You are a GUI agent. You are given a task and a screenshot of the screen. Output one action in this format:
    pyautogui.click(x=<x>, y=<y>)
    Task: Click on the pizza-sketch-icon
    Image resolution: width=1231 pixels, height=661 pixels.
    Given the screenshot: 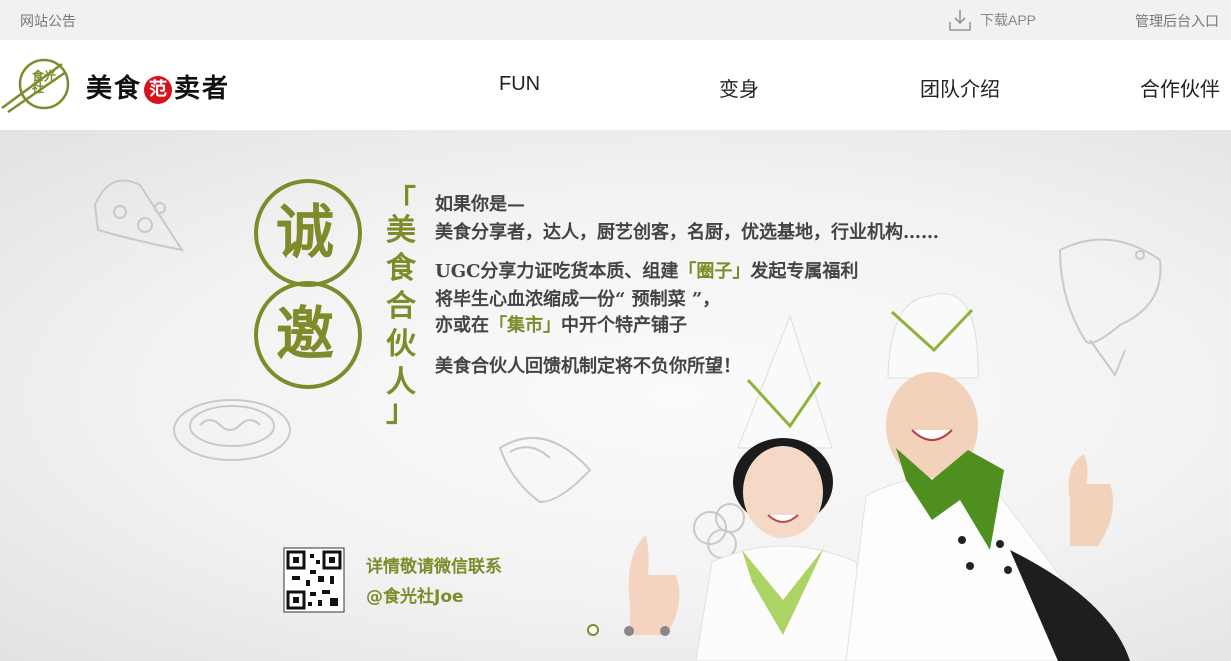 What is the action you would take?
    pyautogui.click(x=139, y=215)
    